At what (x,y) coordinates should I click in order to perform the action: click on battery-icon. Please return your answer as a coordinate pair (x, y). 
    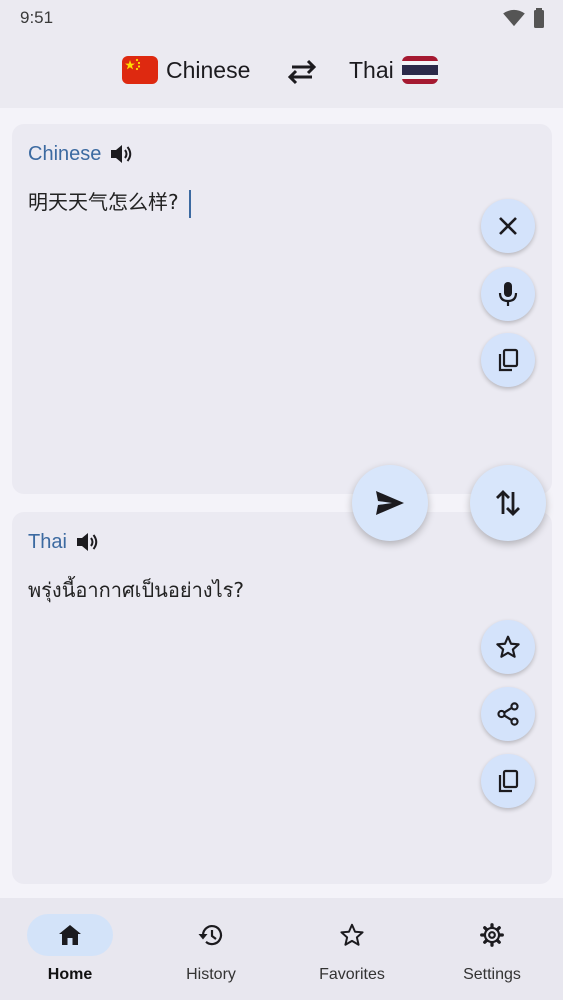
    Looking at the image, I should click on (539, 18).